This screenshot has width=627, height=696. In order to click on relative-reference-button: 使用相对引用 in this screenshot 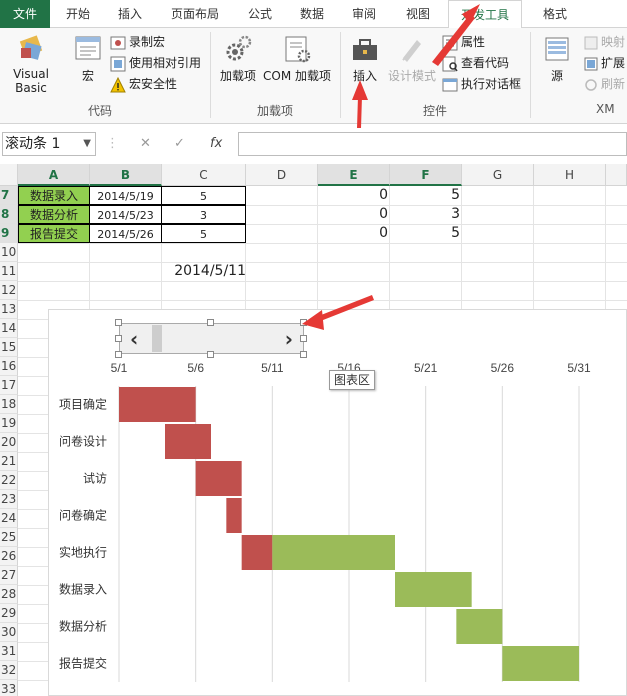, I will do `click(155, 63)`.